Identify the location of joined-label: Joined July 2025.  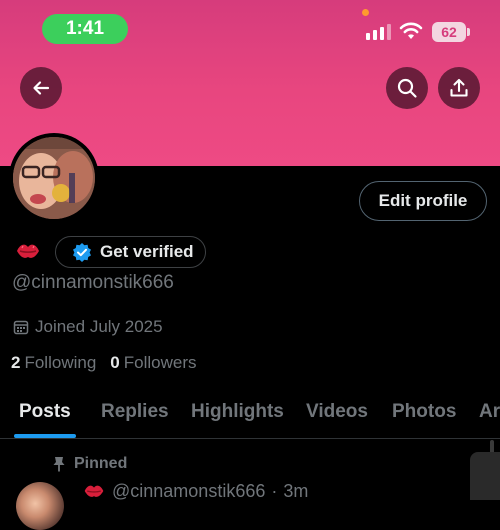
(99, 326).